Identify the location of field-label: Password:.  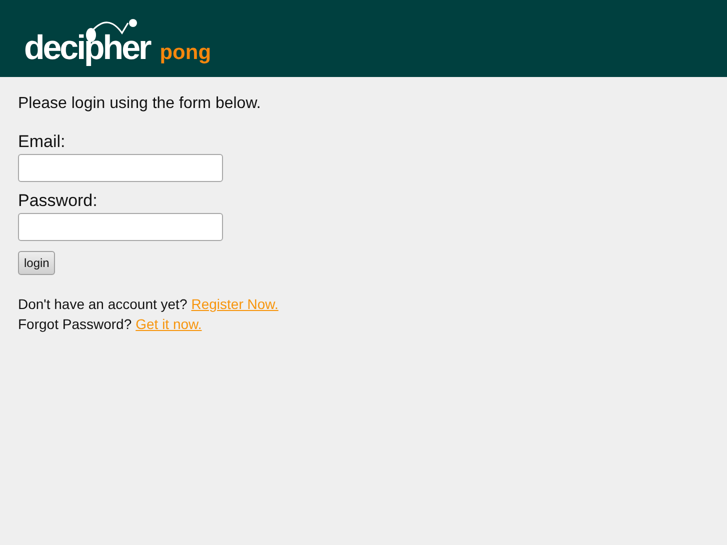
(58, 201).